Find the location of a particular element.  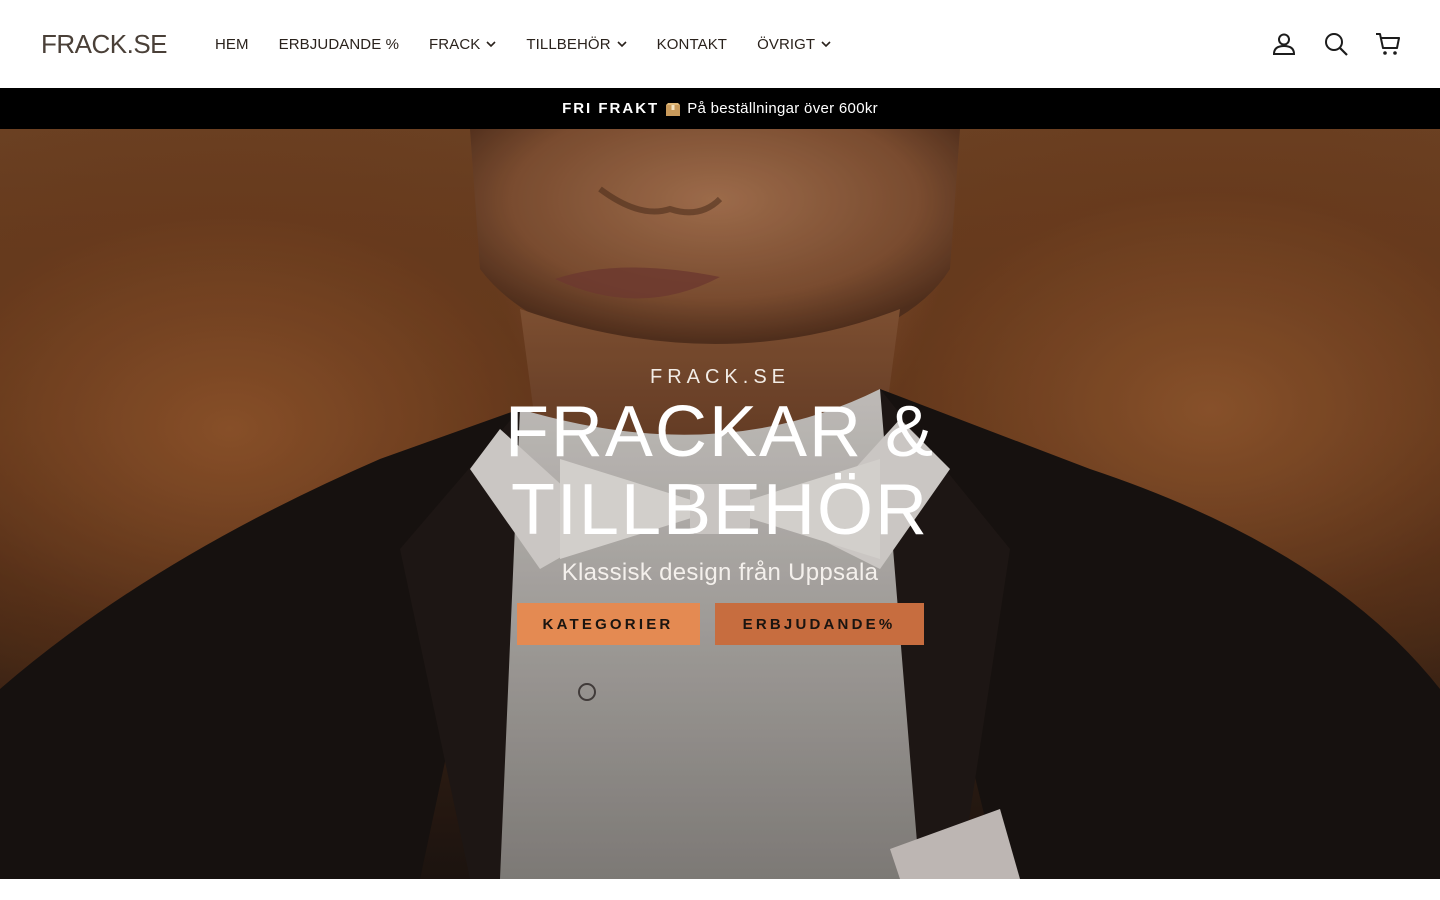

kategorier-button: KATEGORIER is located at coordinates (608, 624).